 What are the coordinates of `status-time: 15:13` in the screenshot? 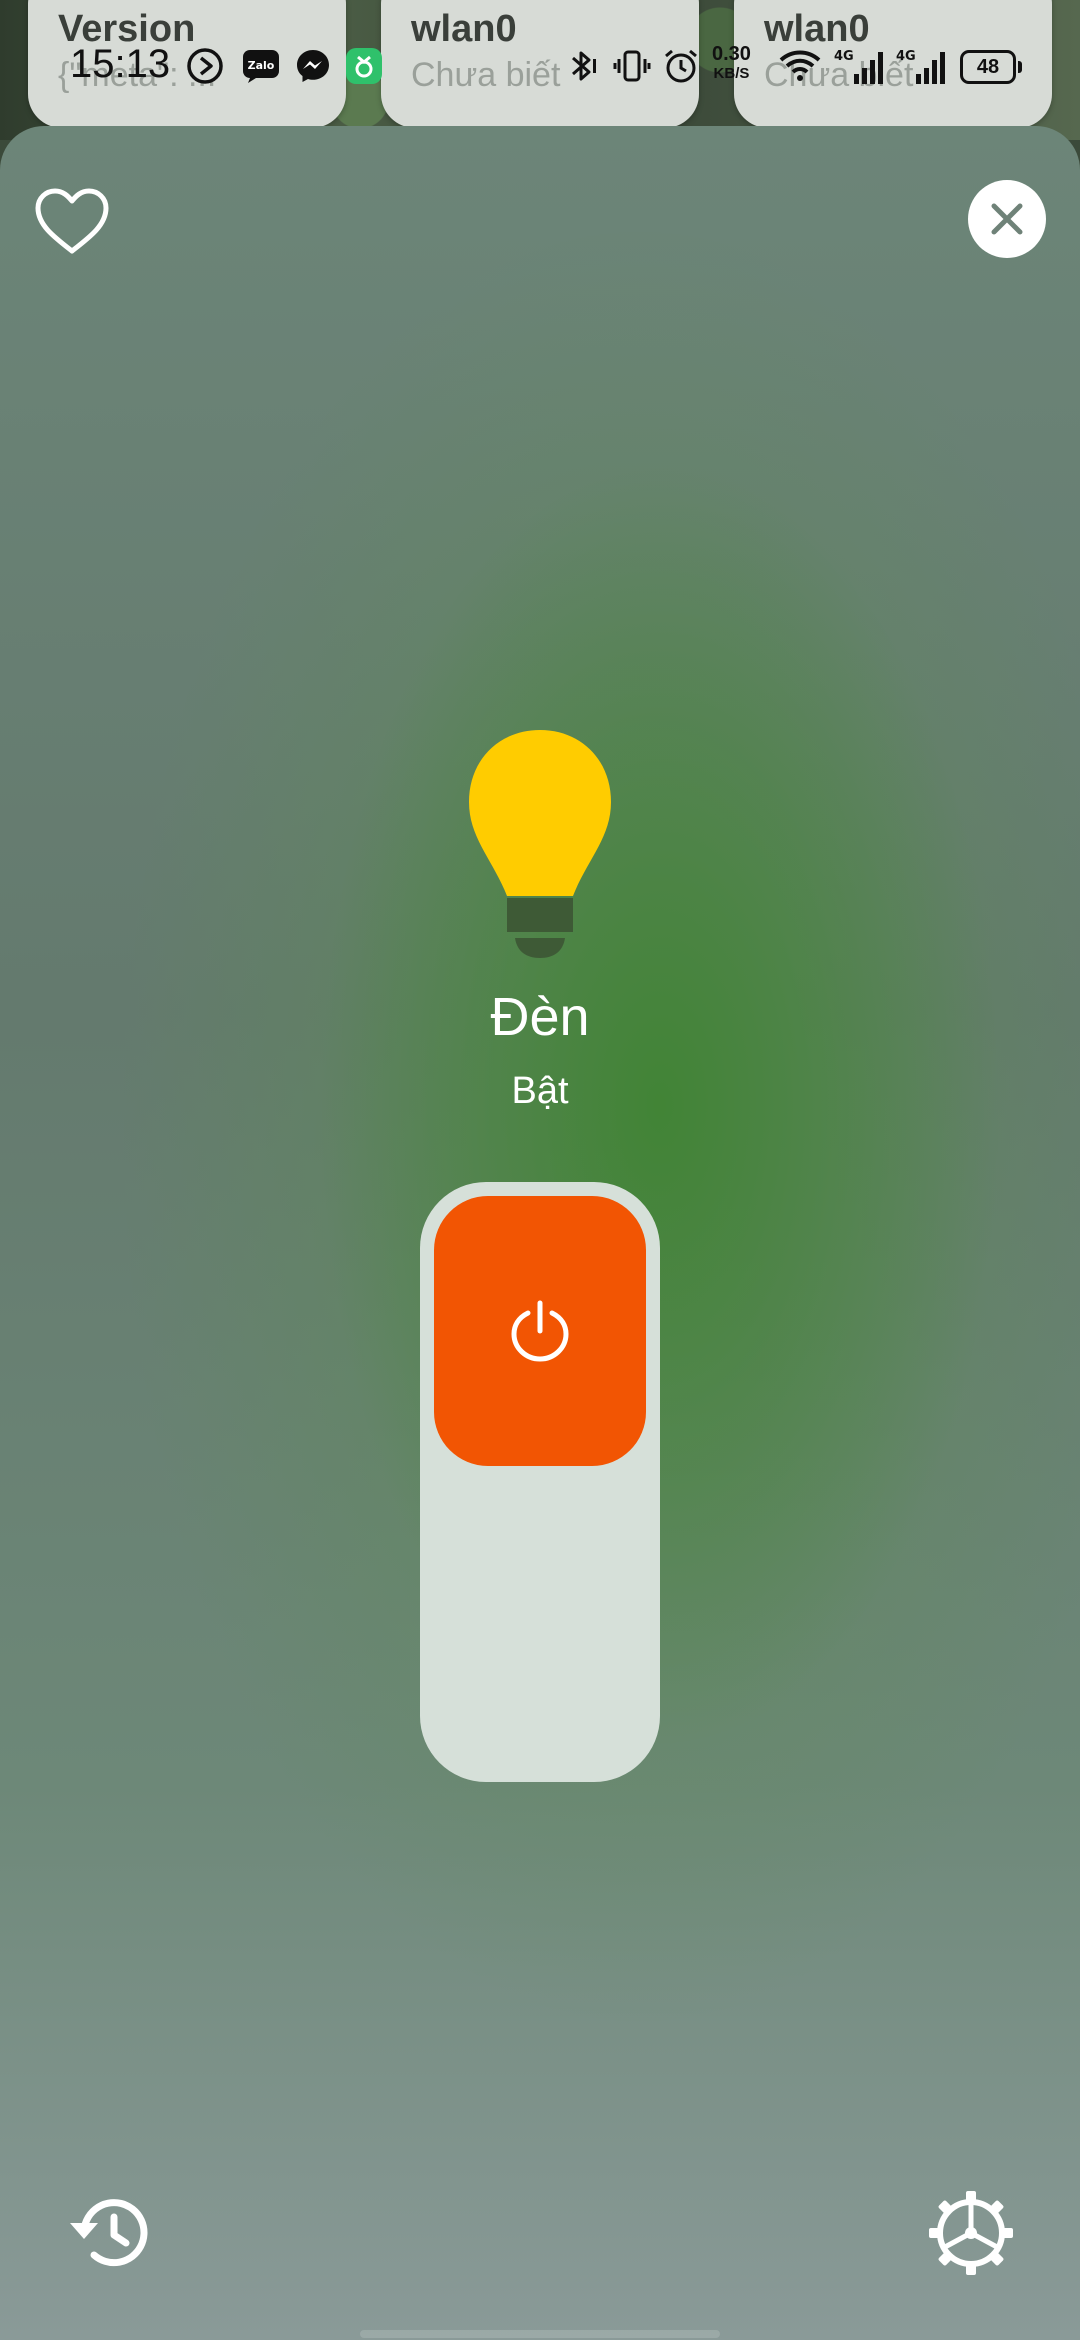 It's located at (120, 64).